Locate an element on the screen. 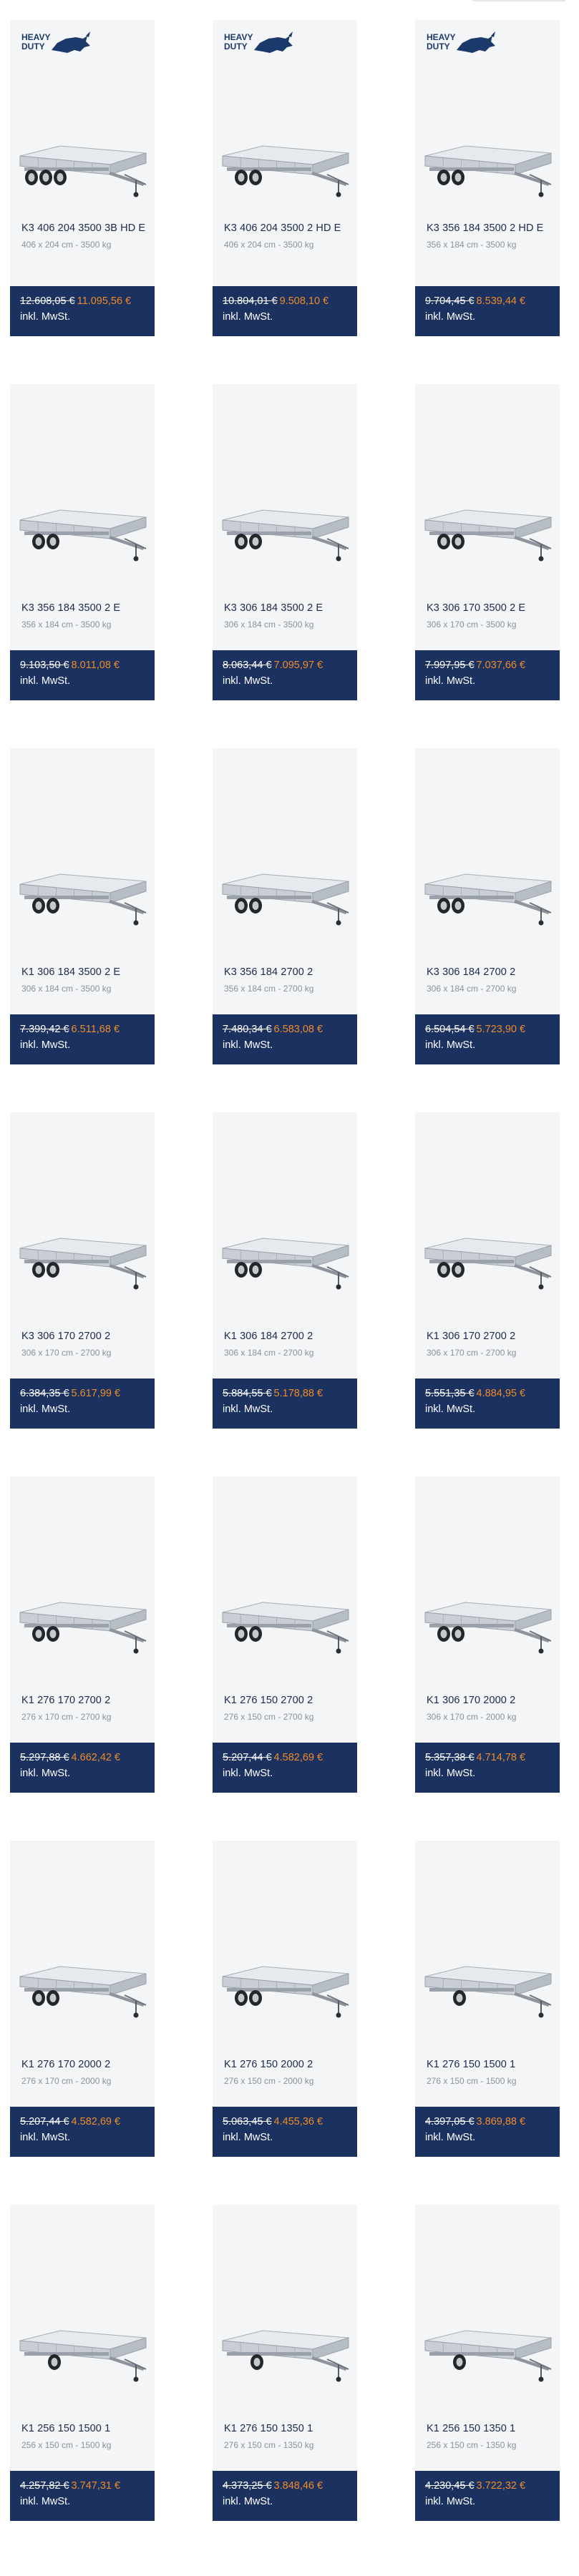  product-name: K1 276 170 2700 2 is located at coordinates (84, 1701).